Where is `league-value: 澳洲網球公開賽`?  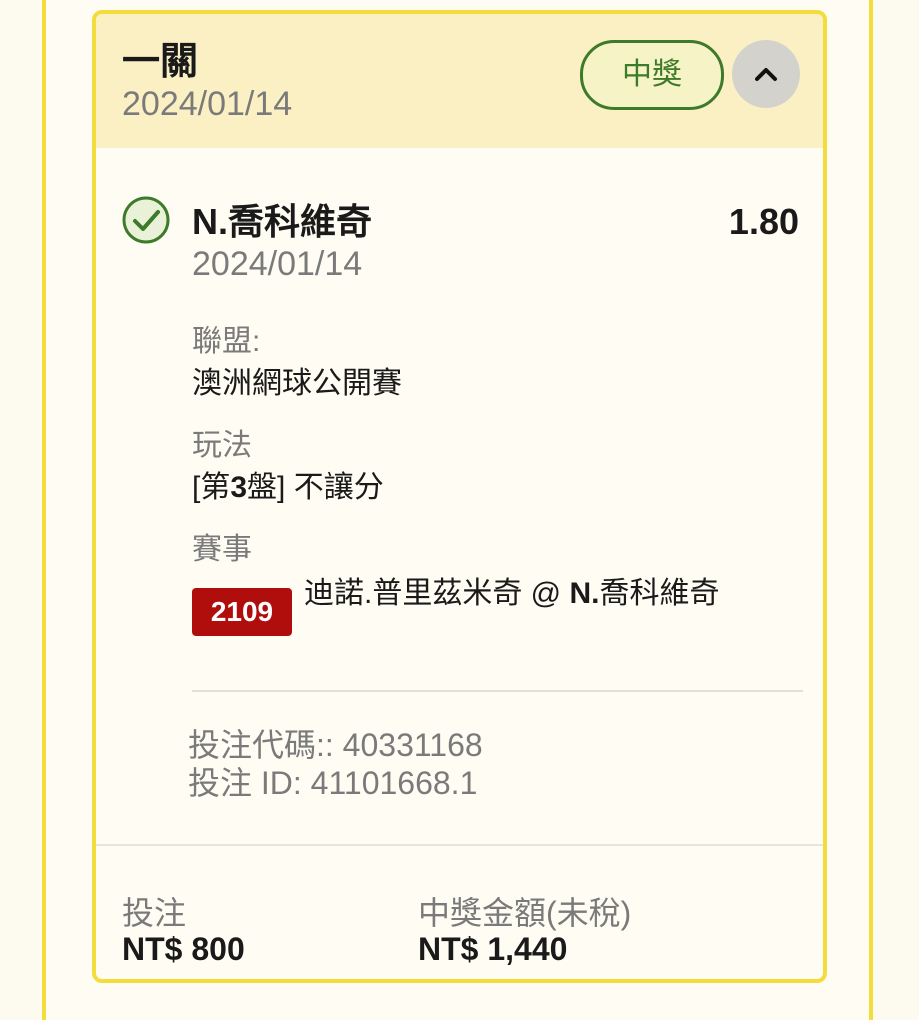
league-value: 澳洲網球公開賽 is located at coordinates (297, 383).